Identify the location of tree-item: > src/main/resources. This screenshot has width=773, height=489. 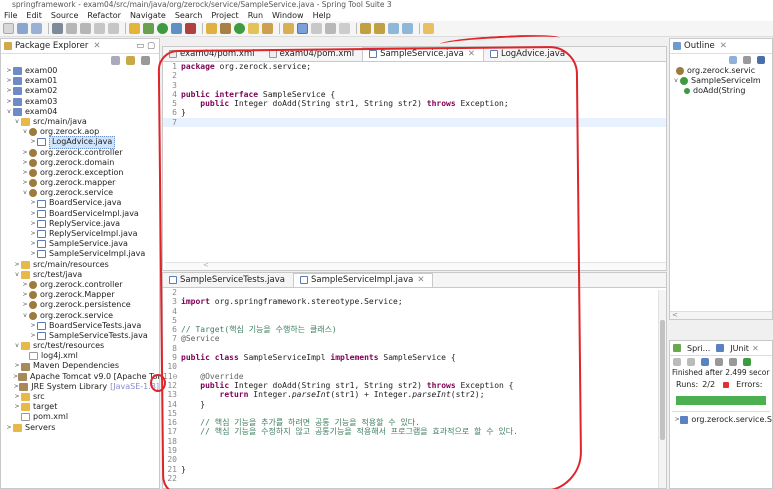
(81, 265).